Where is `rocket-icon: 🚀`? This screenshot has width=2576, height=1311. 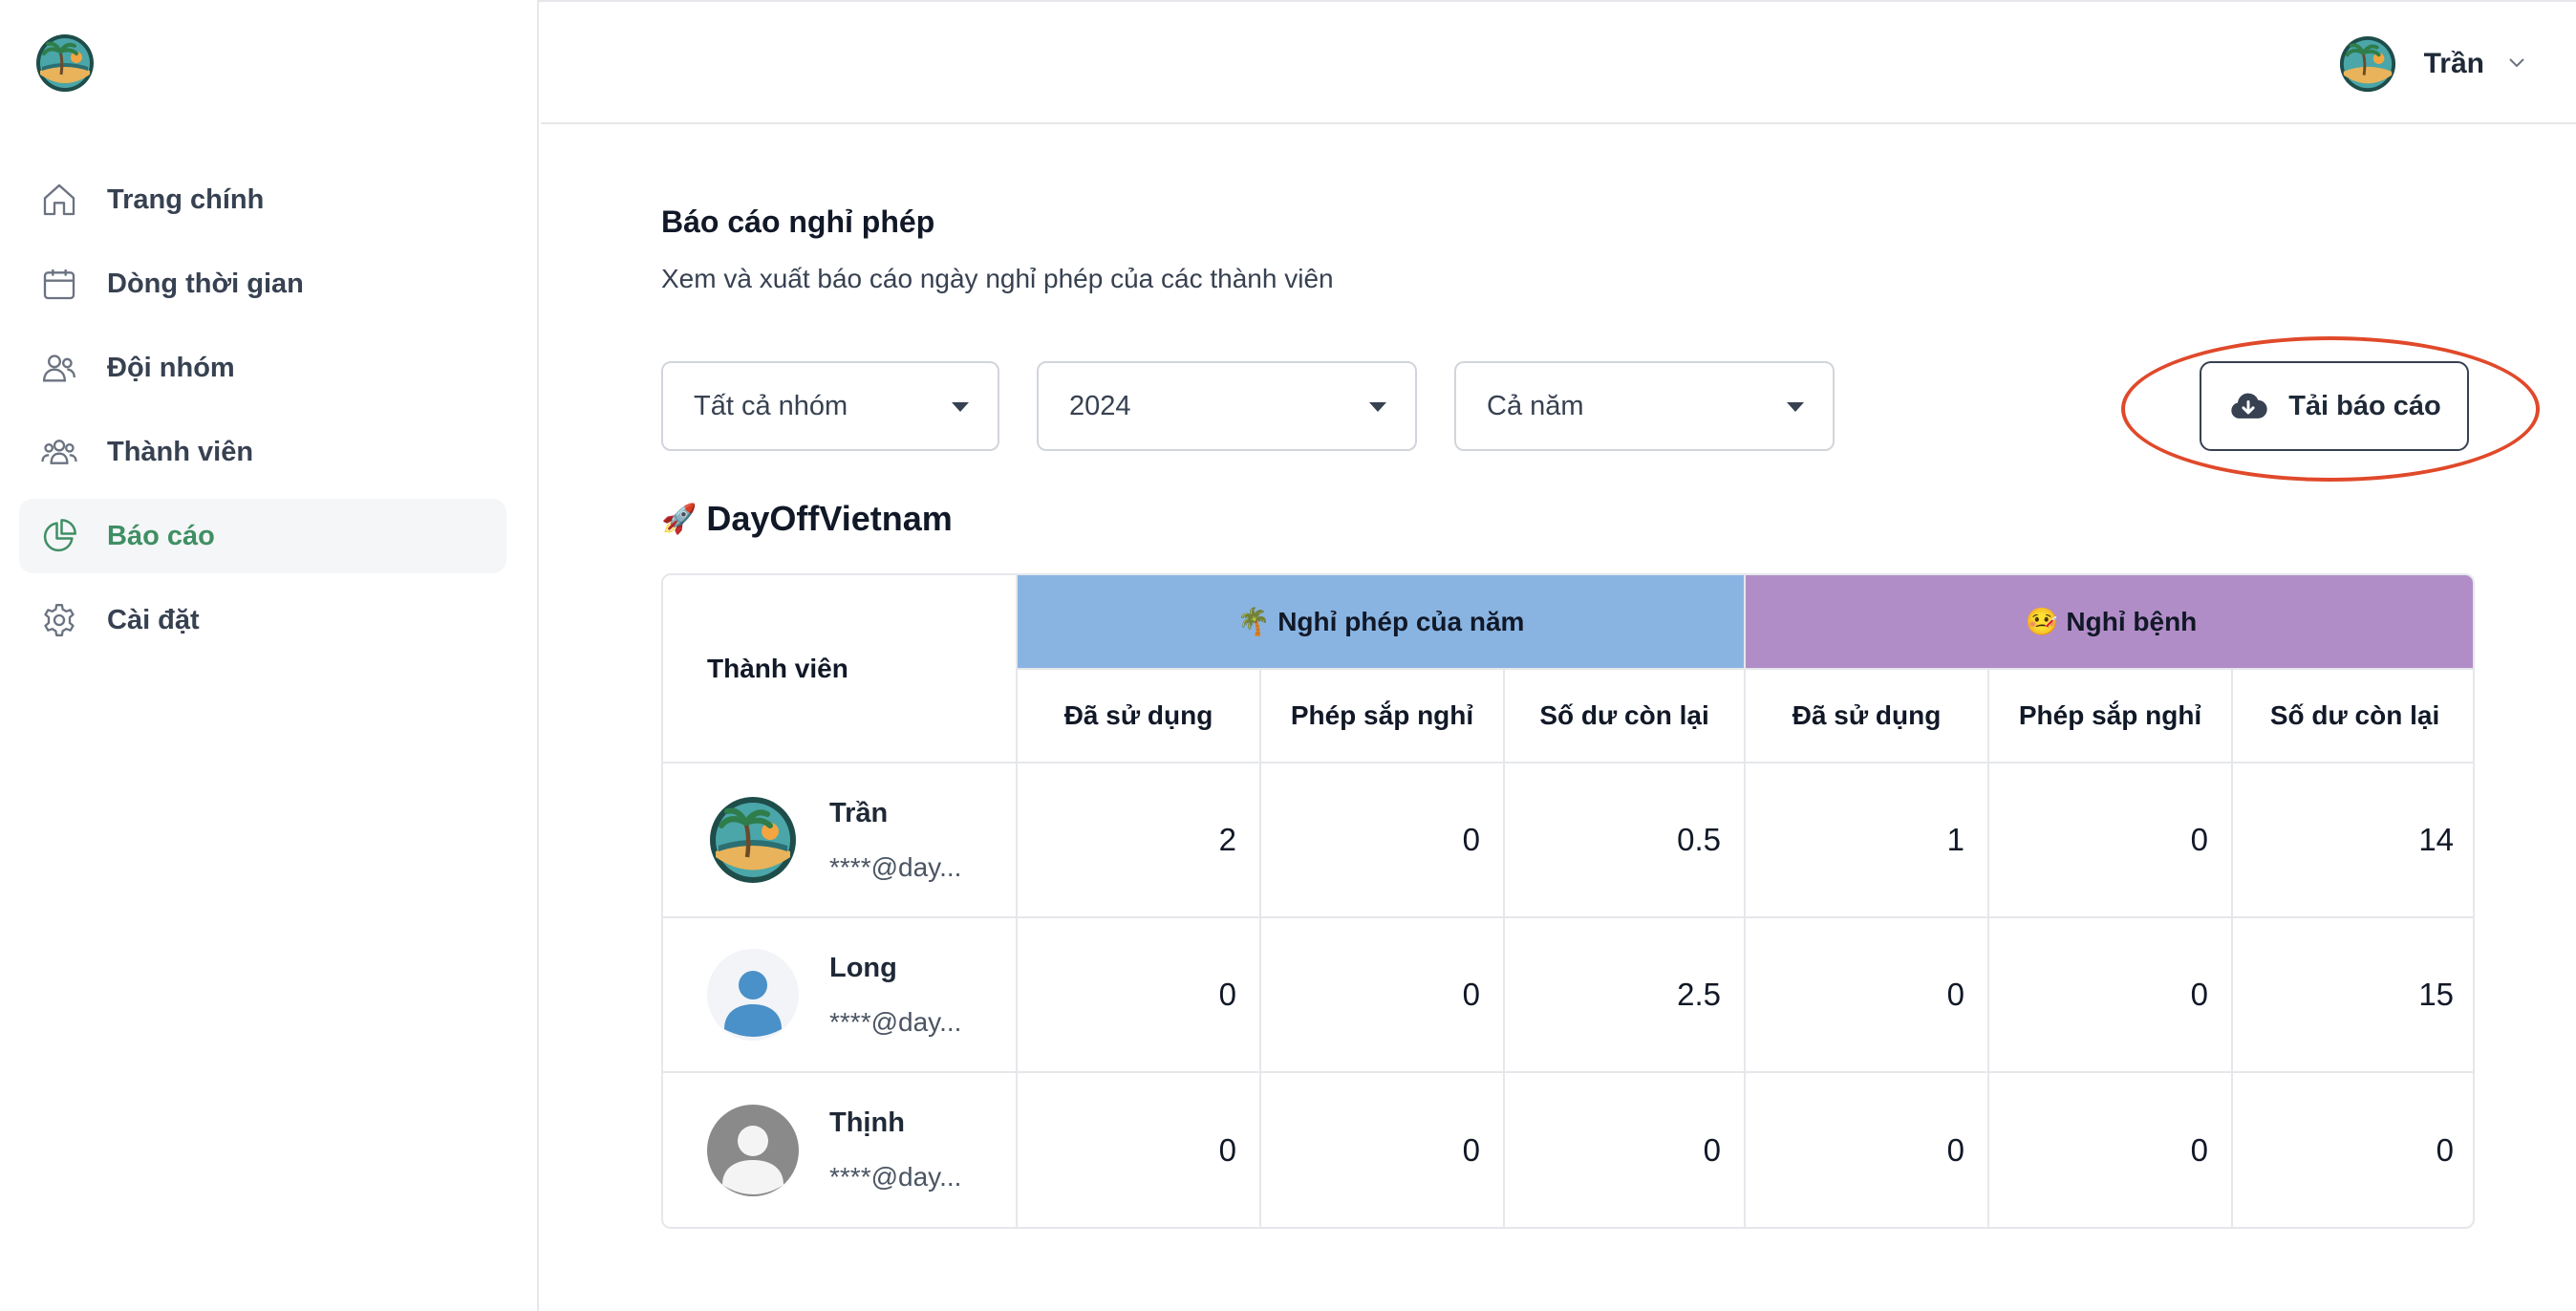
rocket-icon: 🚀 is located at coordinates (679, 519).